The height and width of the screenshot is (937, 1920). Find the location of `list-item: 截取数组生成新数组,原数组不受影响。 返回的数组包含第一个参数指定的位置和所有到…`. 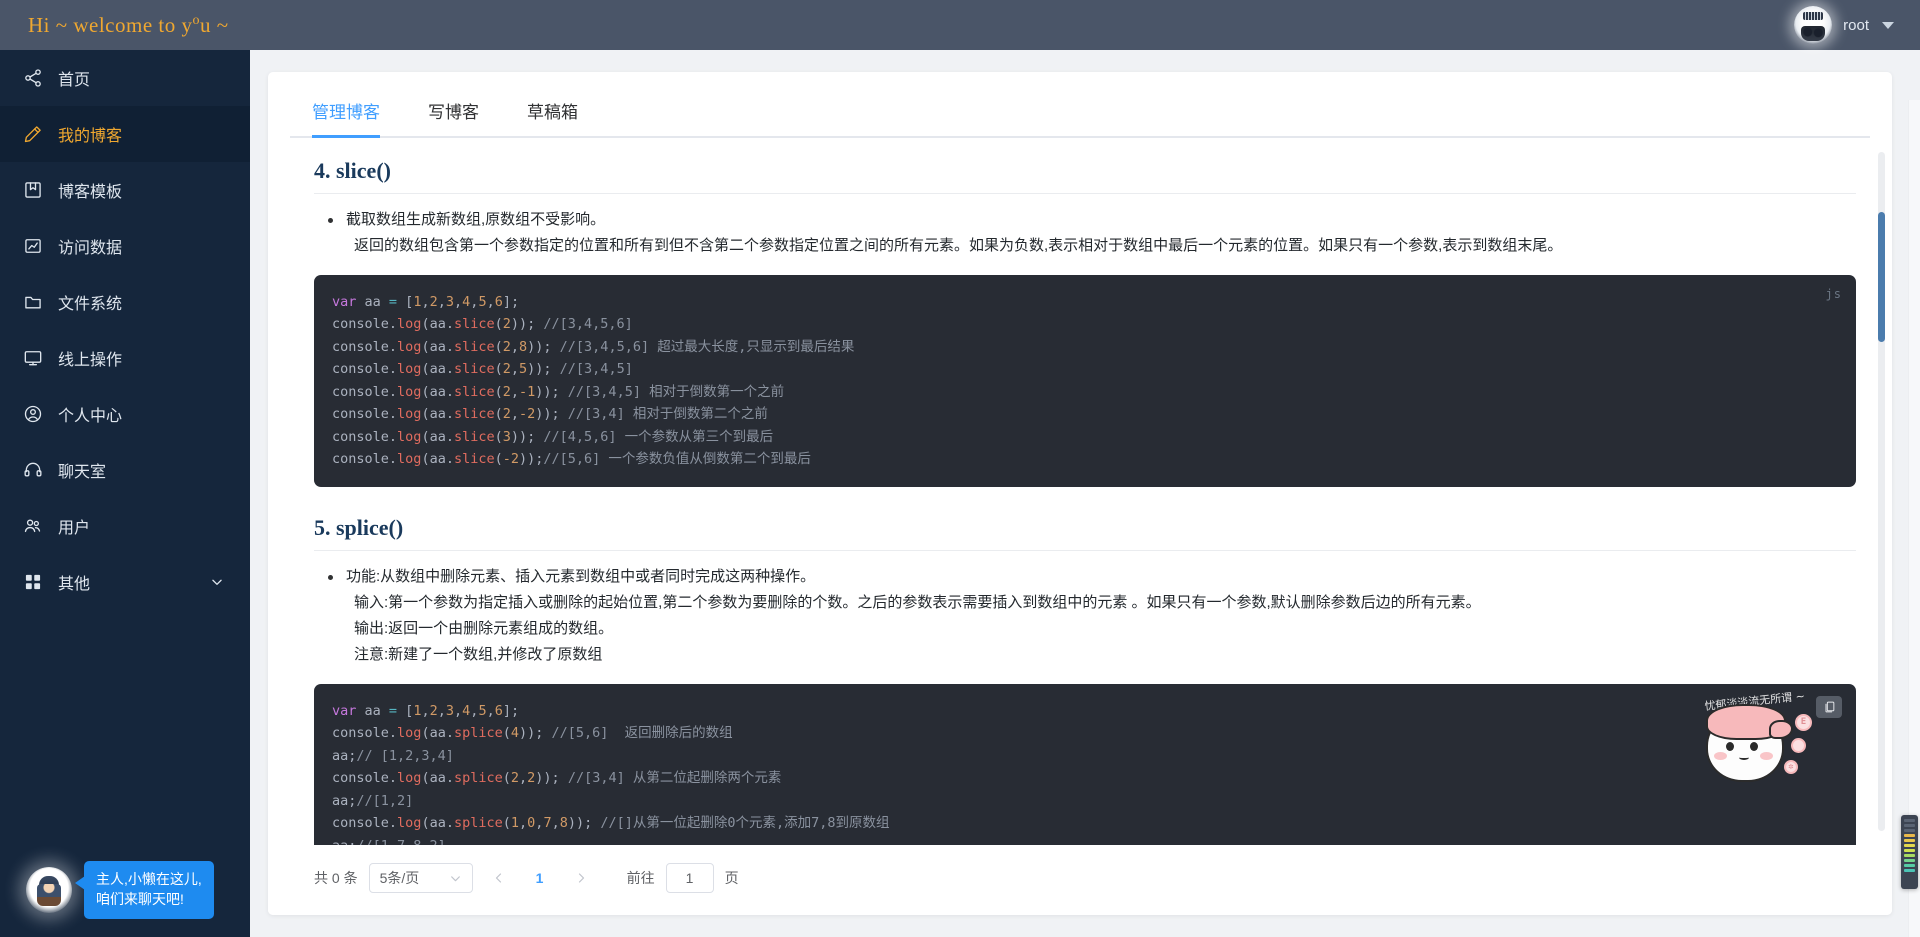

list-item: 截取数组生成新数组,原数组不受影响。 返回的数组包含第一个参数指定的位置和所有到… is located at coordinates (1090, 233).